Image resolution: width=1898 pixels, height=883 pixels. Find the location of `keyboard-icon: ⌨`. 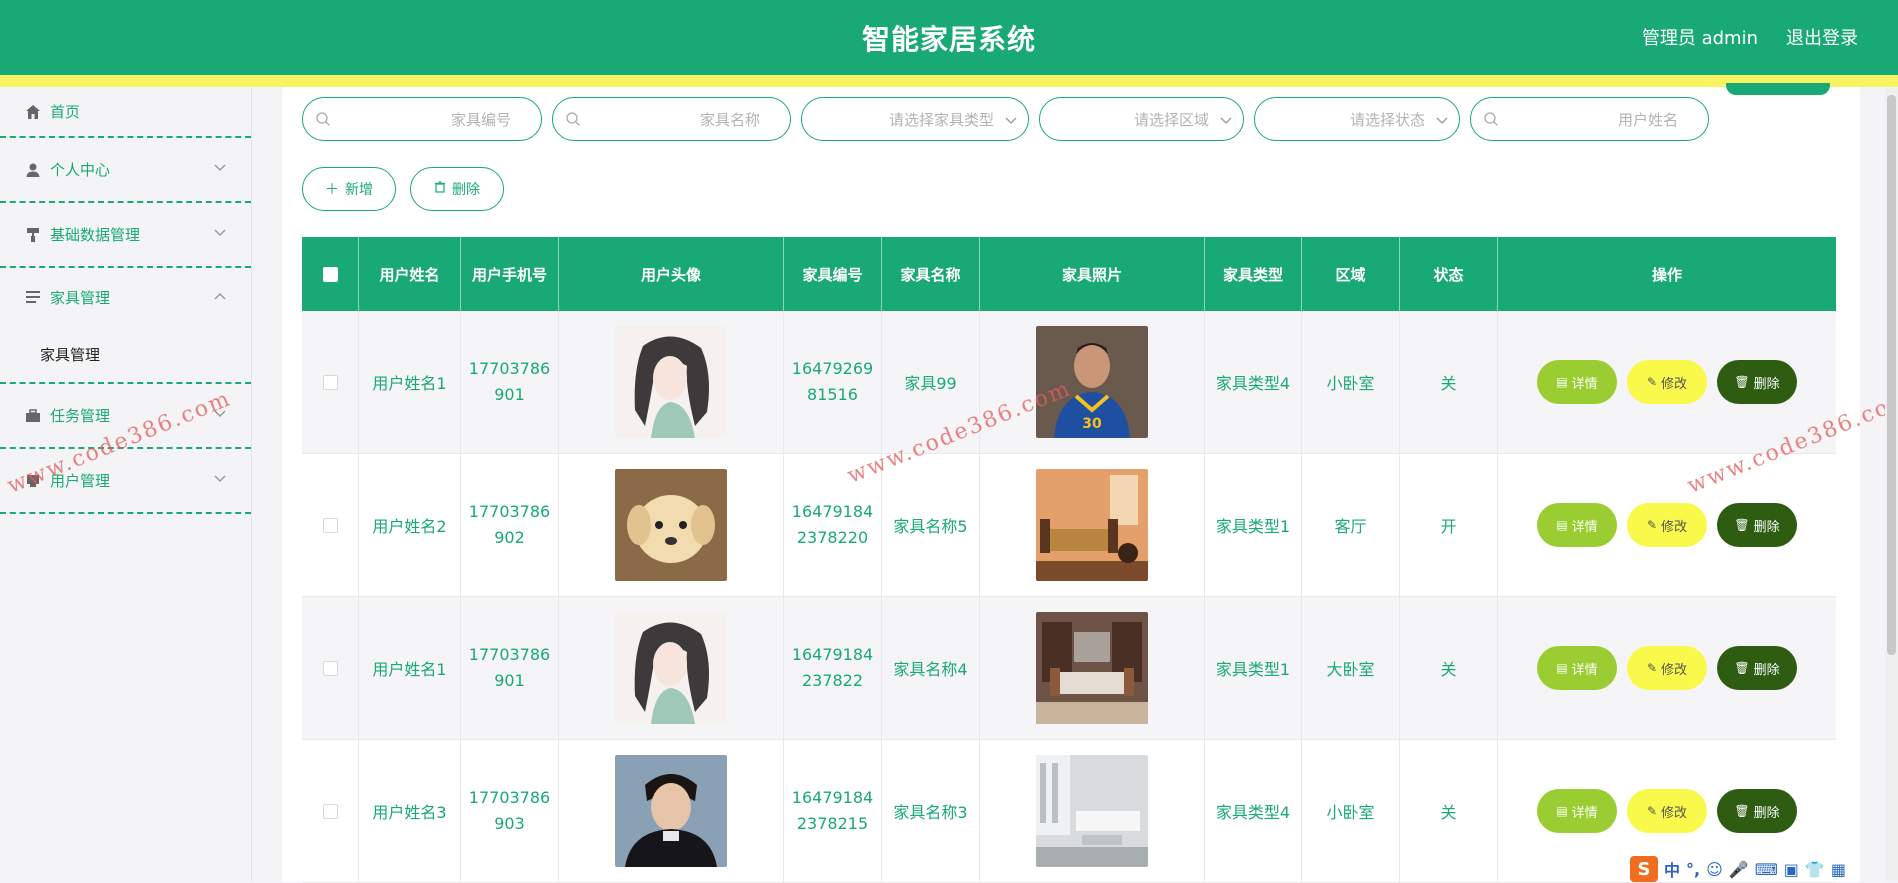

keyboard-icon: ⌨ is located at coordinates (1766, 869).